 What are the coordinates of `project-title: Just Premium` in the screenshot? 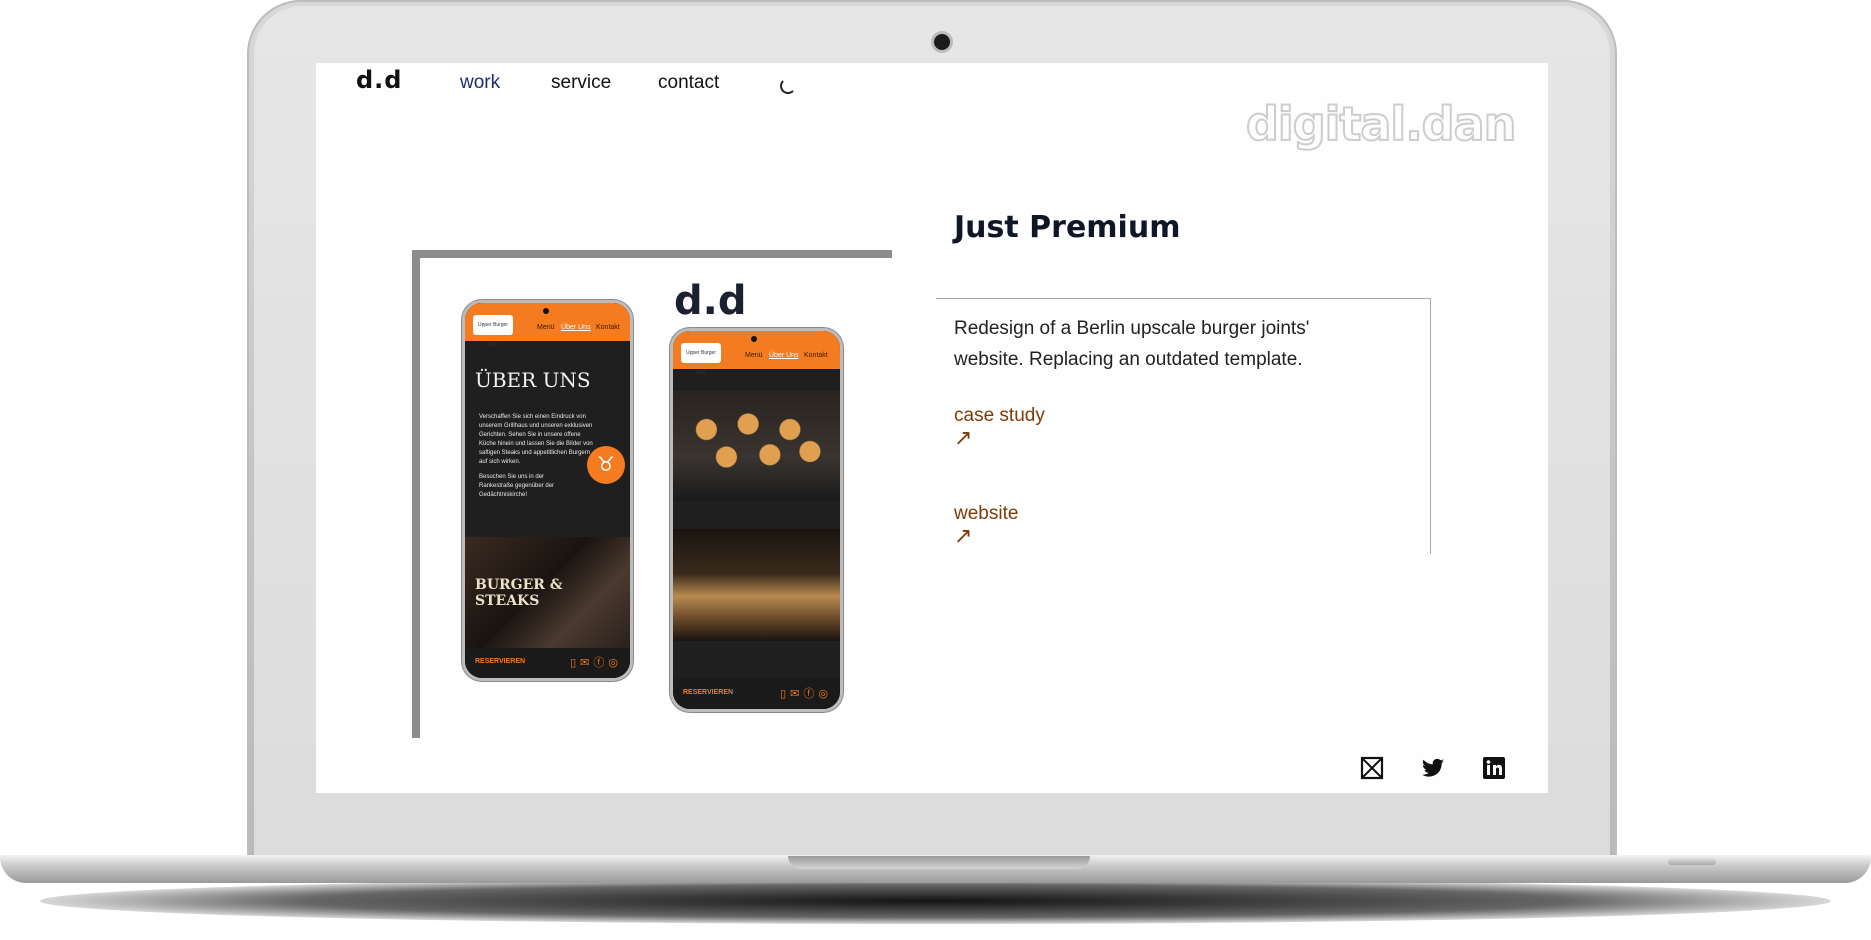 It's located at (1067, 227).